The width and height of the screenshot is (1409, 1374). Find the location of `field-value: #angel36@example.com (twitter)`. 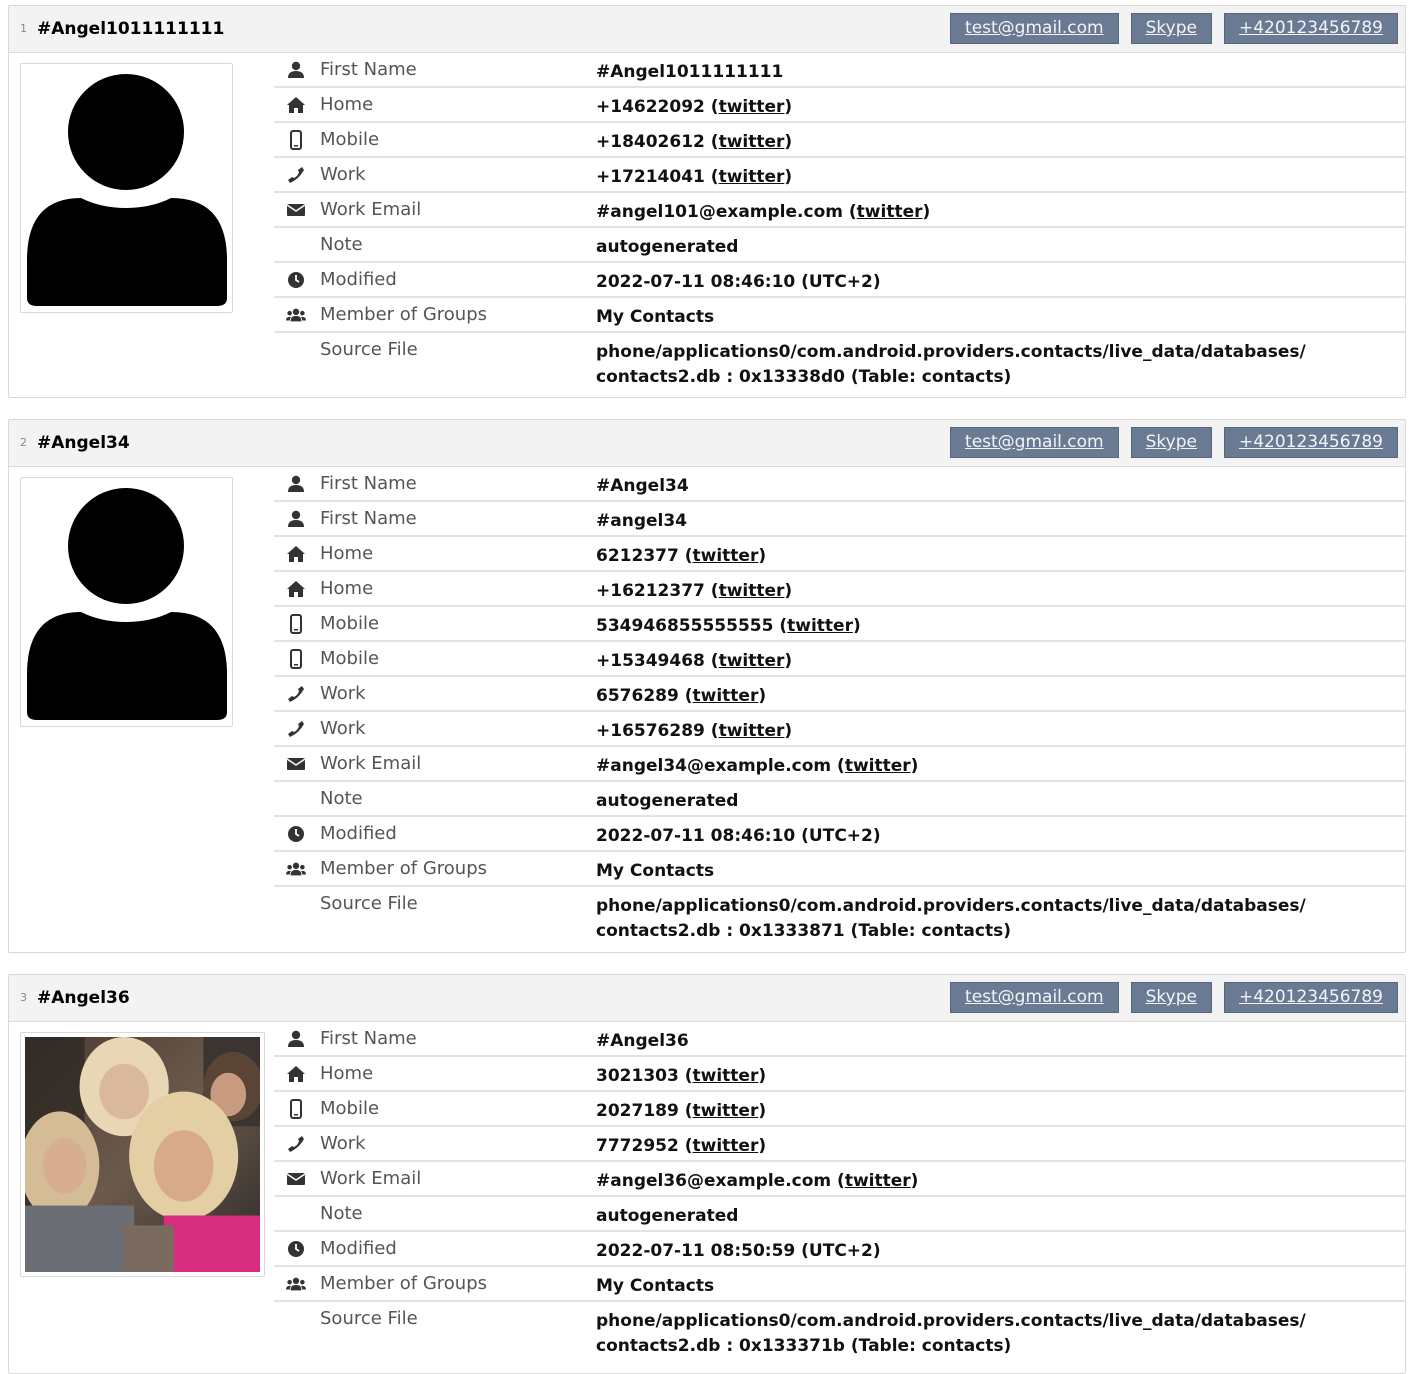

field-value: #angel36@example.com (twitter) is located at coordinates (757, 1181).